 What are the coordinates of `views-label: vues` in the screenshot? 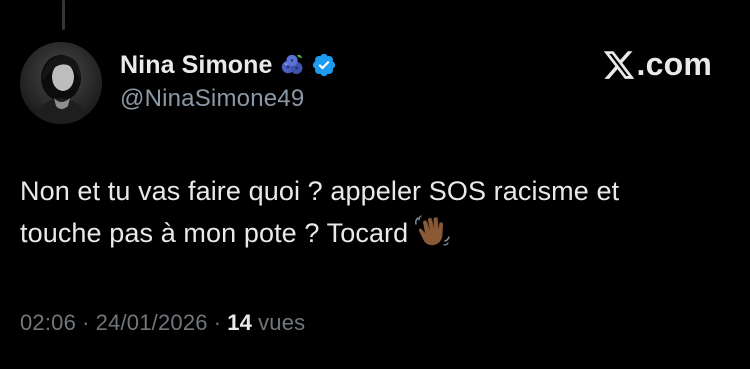 It's located at (282, 322).